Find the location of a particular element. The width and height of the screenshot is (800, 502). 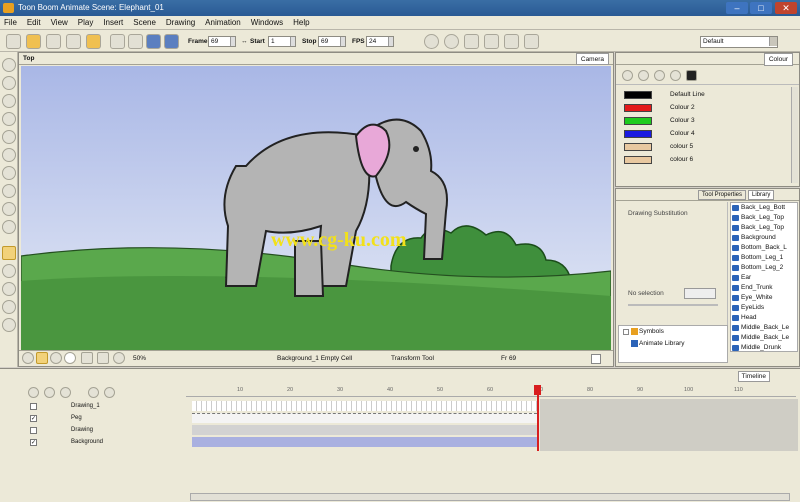

swatch-row: Colour 3 is located at coordinates (705, 121).